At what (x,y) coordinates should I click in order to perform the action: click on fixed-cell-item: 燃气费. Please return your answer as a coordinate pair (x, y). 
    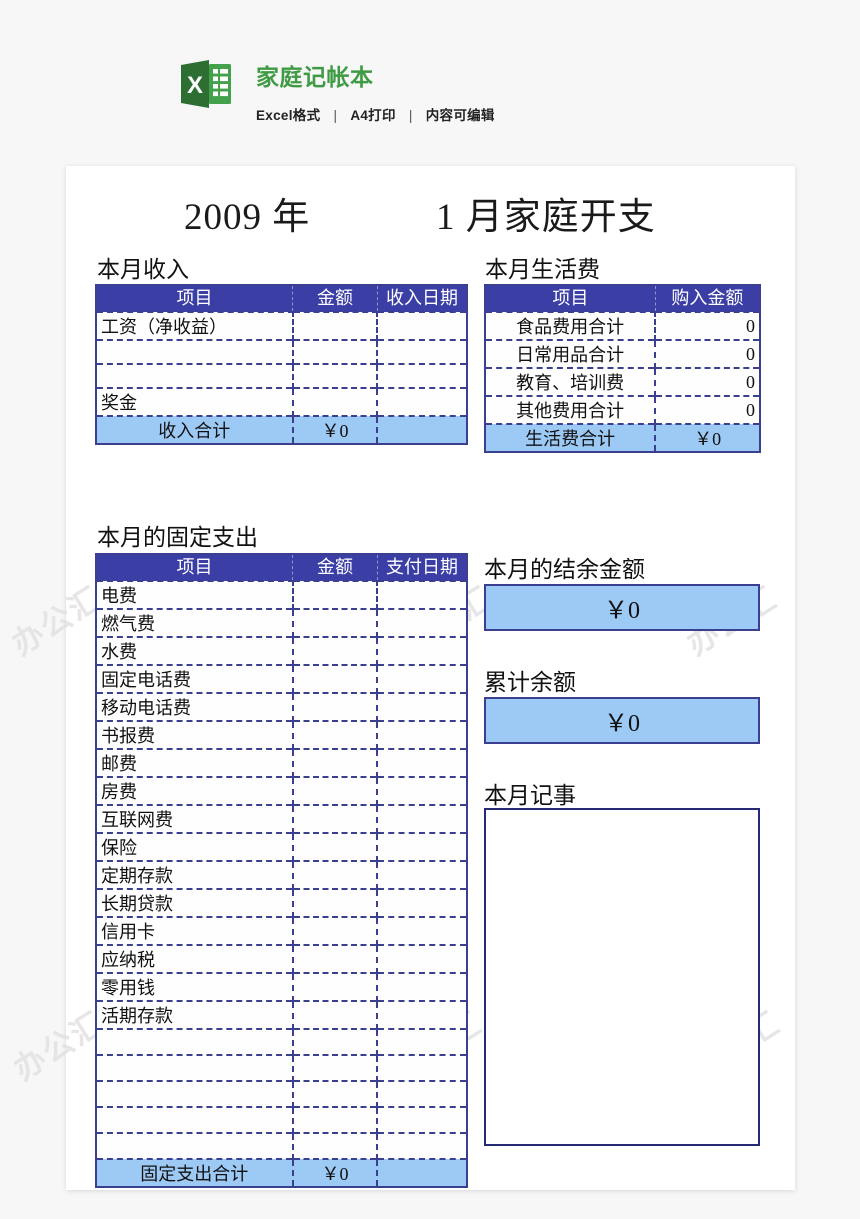
    Looking at the image, I should click on (195, 622).